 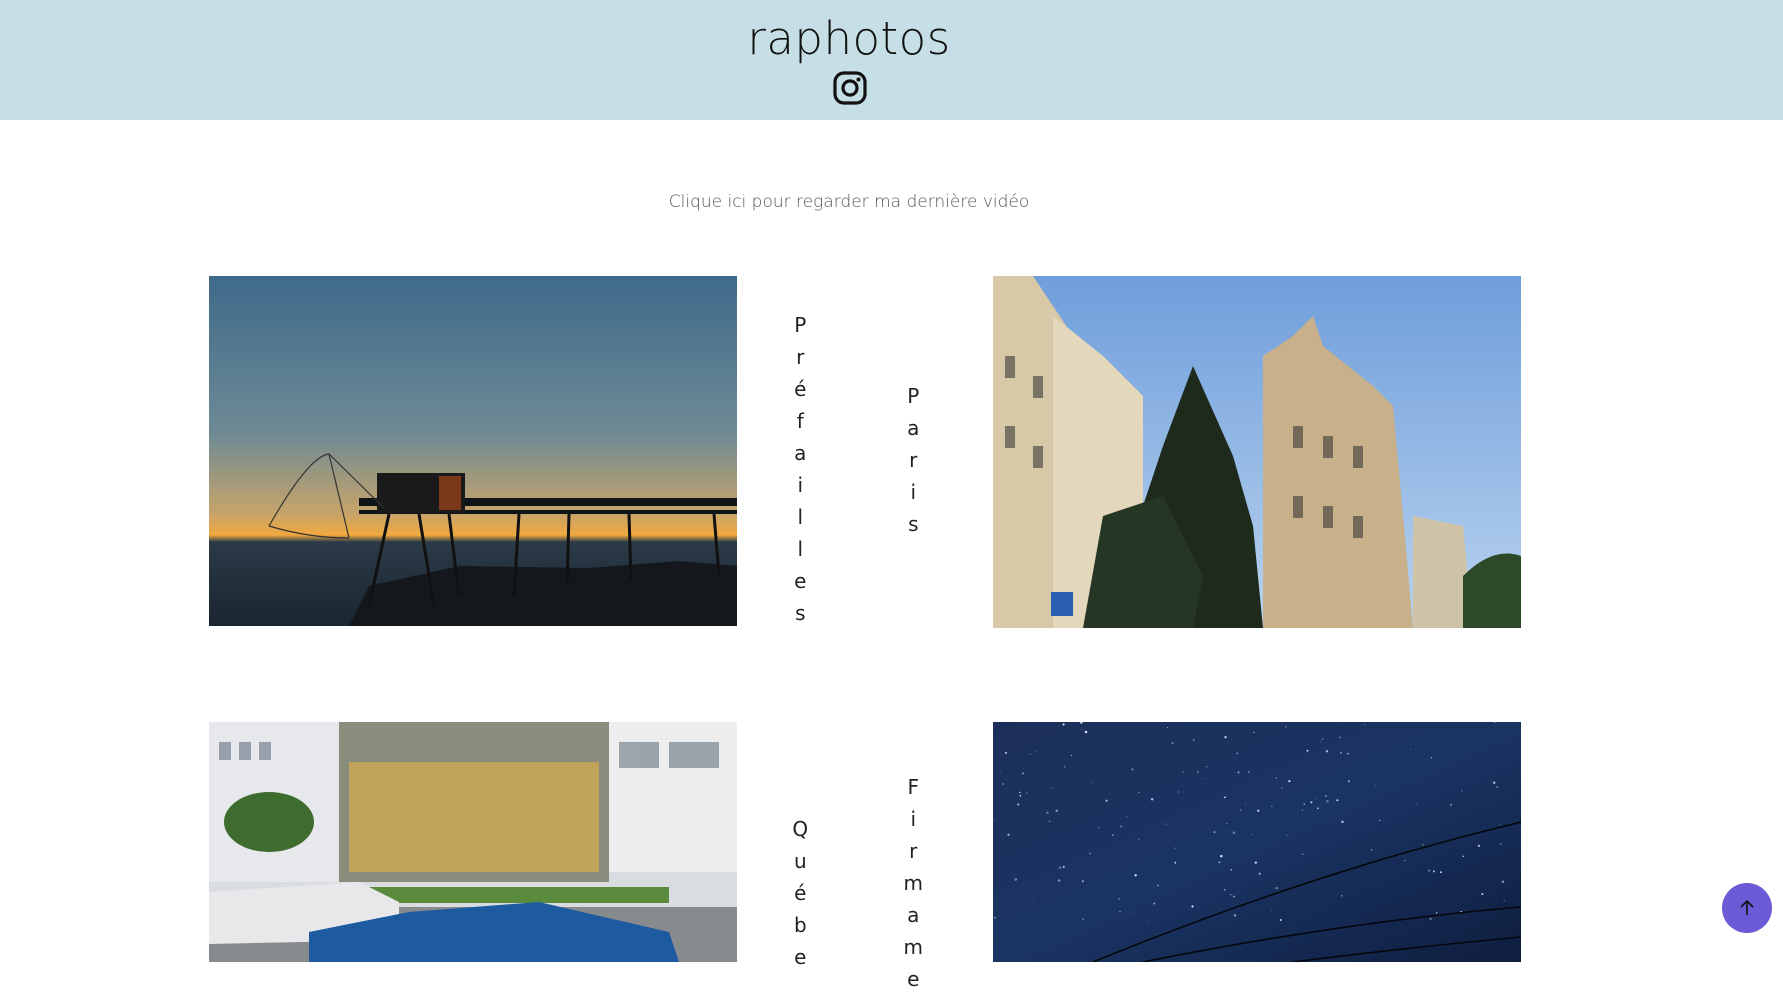 I want to click on site-header: raphotos, so click(x=891, y=60).